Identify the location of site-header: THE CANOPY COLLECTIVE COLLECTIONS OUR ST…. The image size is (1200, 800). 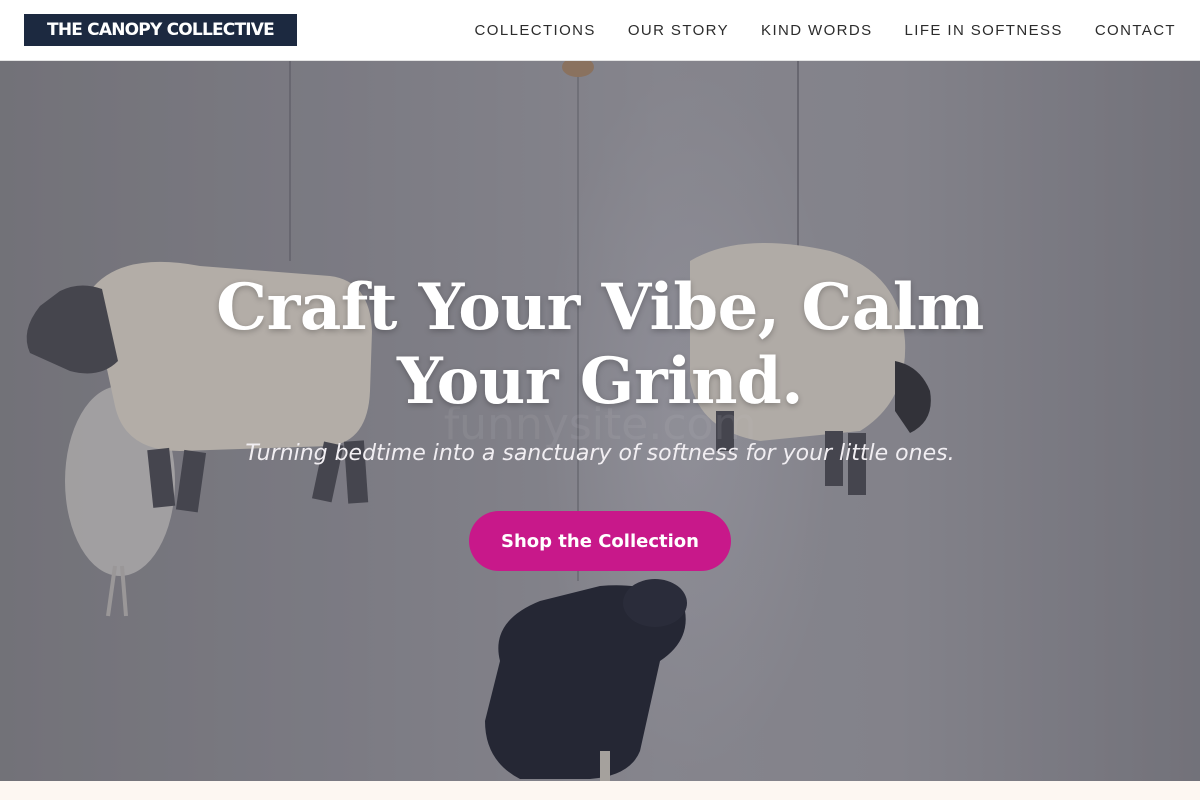
(600, 30).